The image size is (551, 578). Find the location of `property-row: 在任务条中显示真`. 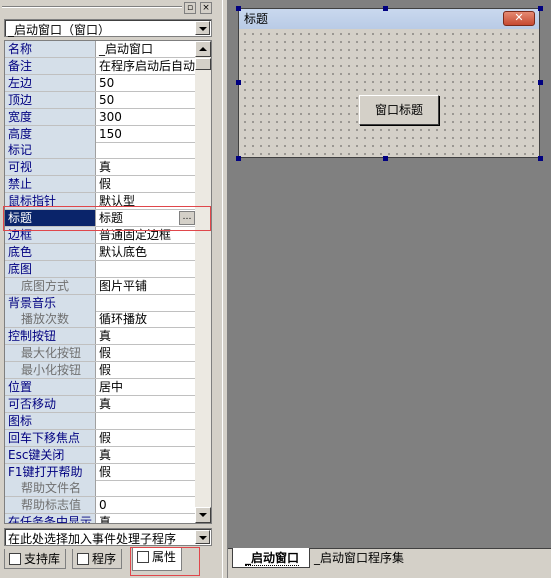

property-row: 在任务条中显示真 is located at coordinates (101, 518).